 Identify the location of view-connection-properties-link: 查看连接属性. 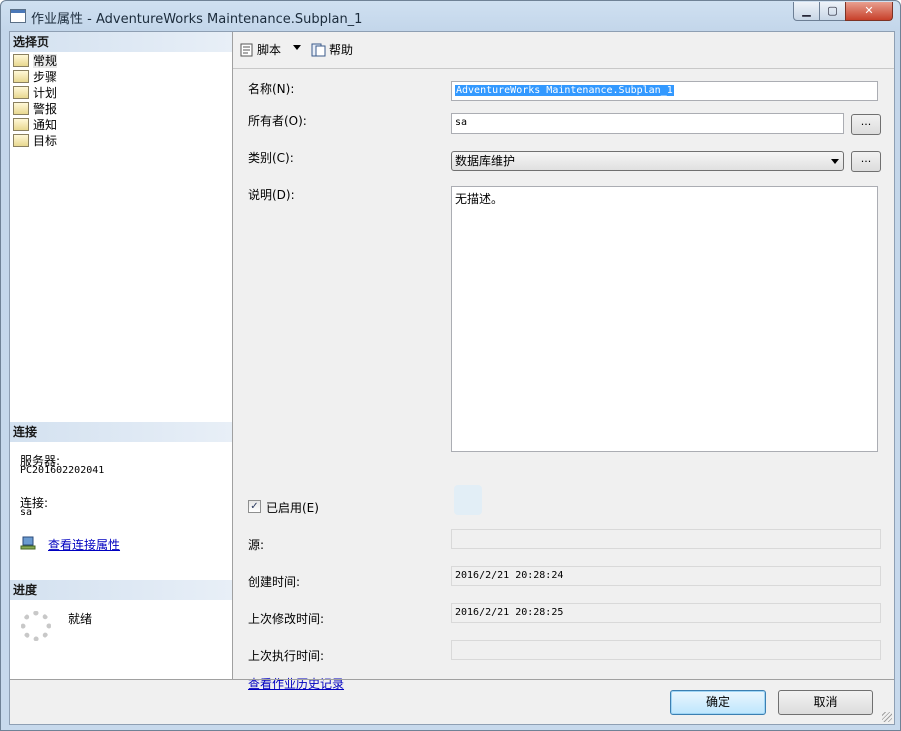
(84, 544).